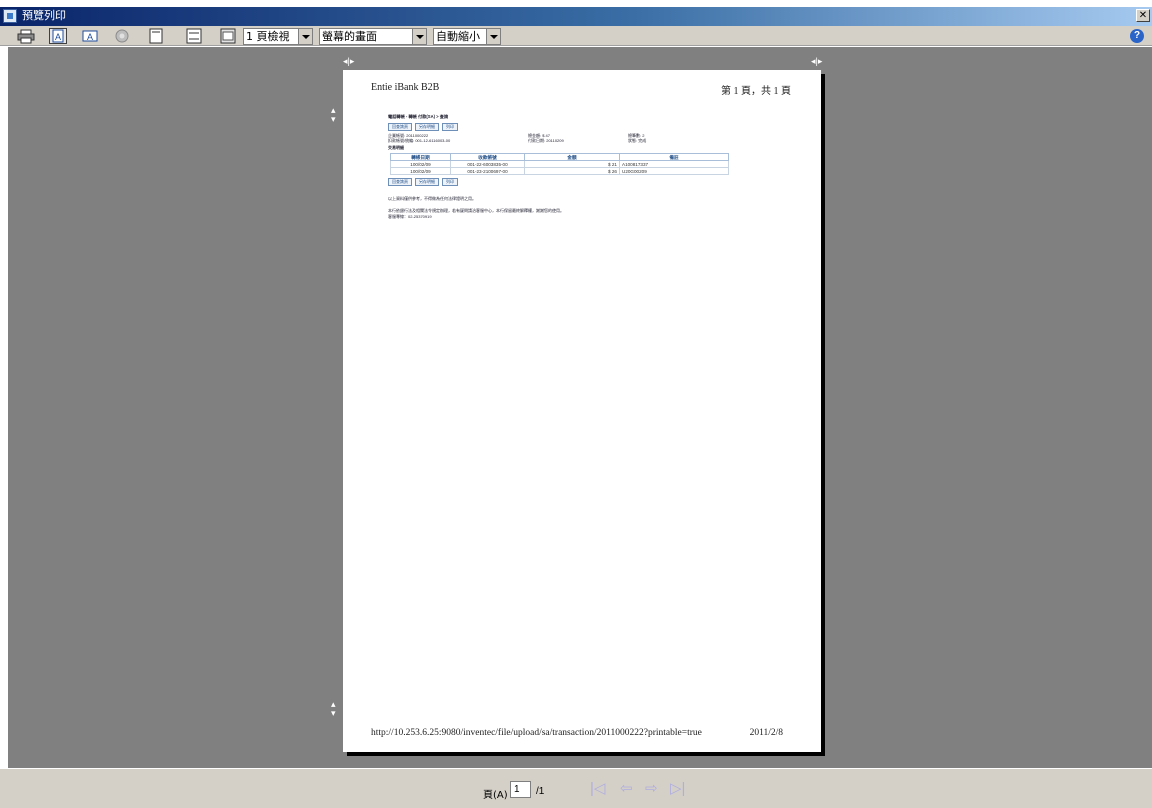 This screenshot has width=1152, height=808. What do you see at coordinates (674, 164) in the screenshot?
I see `cell-memo: A100817337` at bounding box center [674, 164].